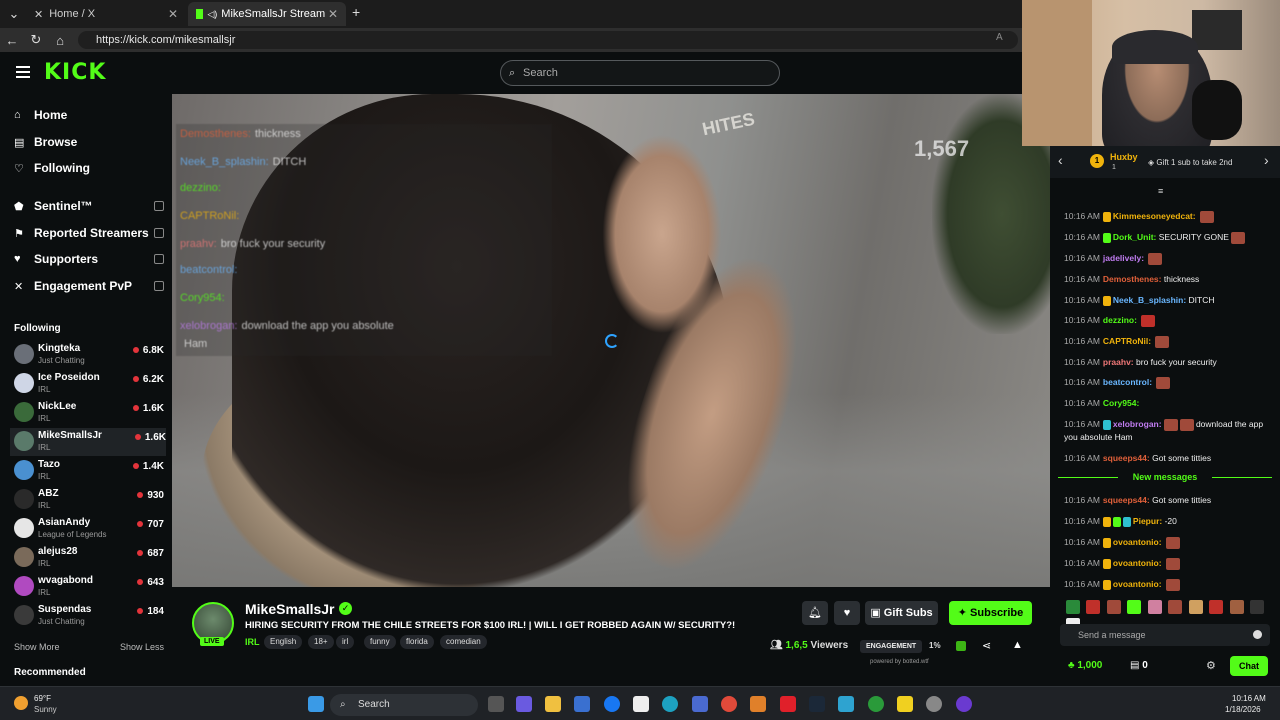 Image resolution: width=1280 pixels, height=720 pixels. I want to click on show-less-link: Show Less, so click(142, 647).